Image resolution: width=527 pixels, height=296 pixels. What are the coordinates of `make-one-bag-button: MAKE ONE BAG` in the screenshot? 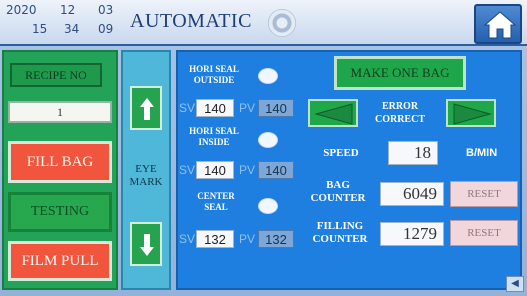 It's located at (400, 73).